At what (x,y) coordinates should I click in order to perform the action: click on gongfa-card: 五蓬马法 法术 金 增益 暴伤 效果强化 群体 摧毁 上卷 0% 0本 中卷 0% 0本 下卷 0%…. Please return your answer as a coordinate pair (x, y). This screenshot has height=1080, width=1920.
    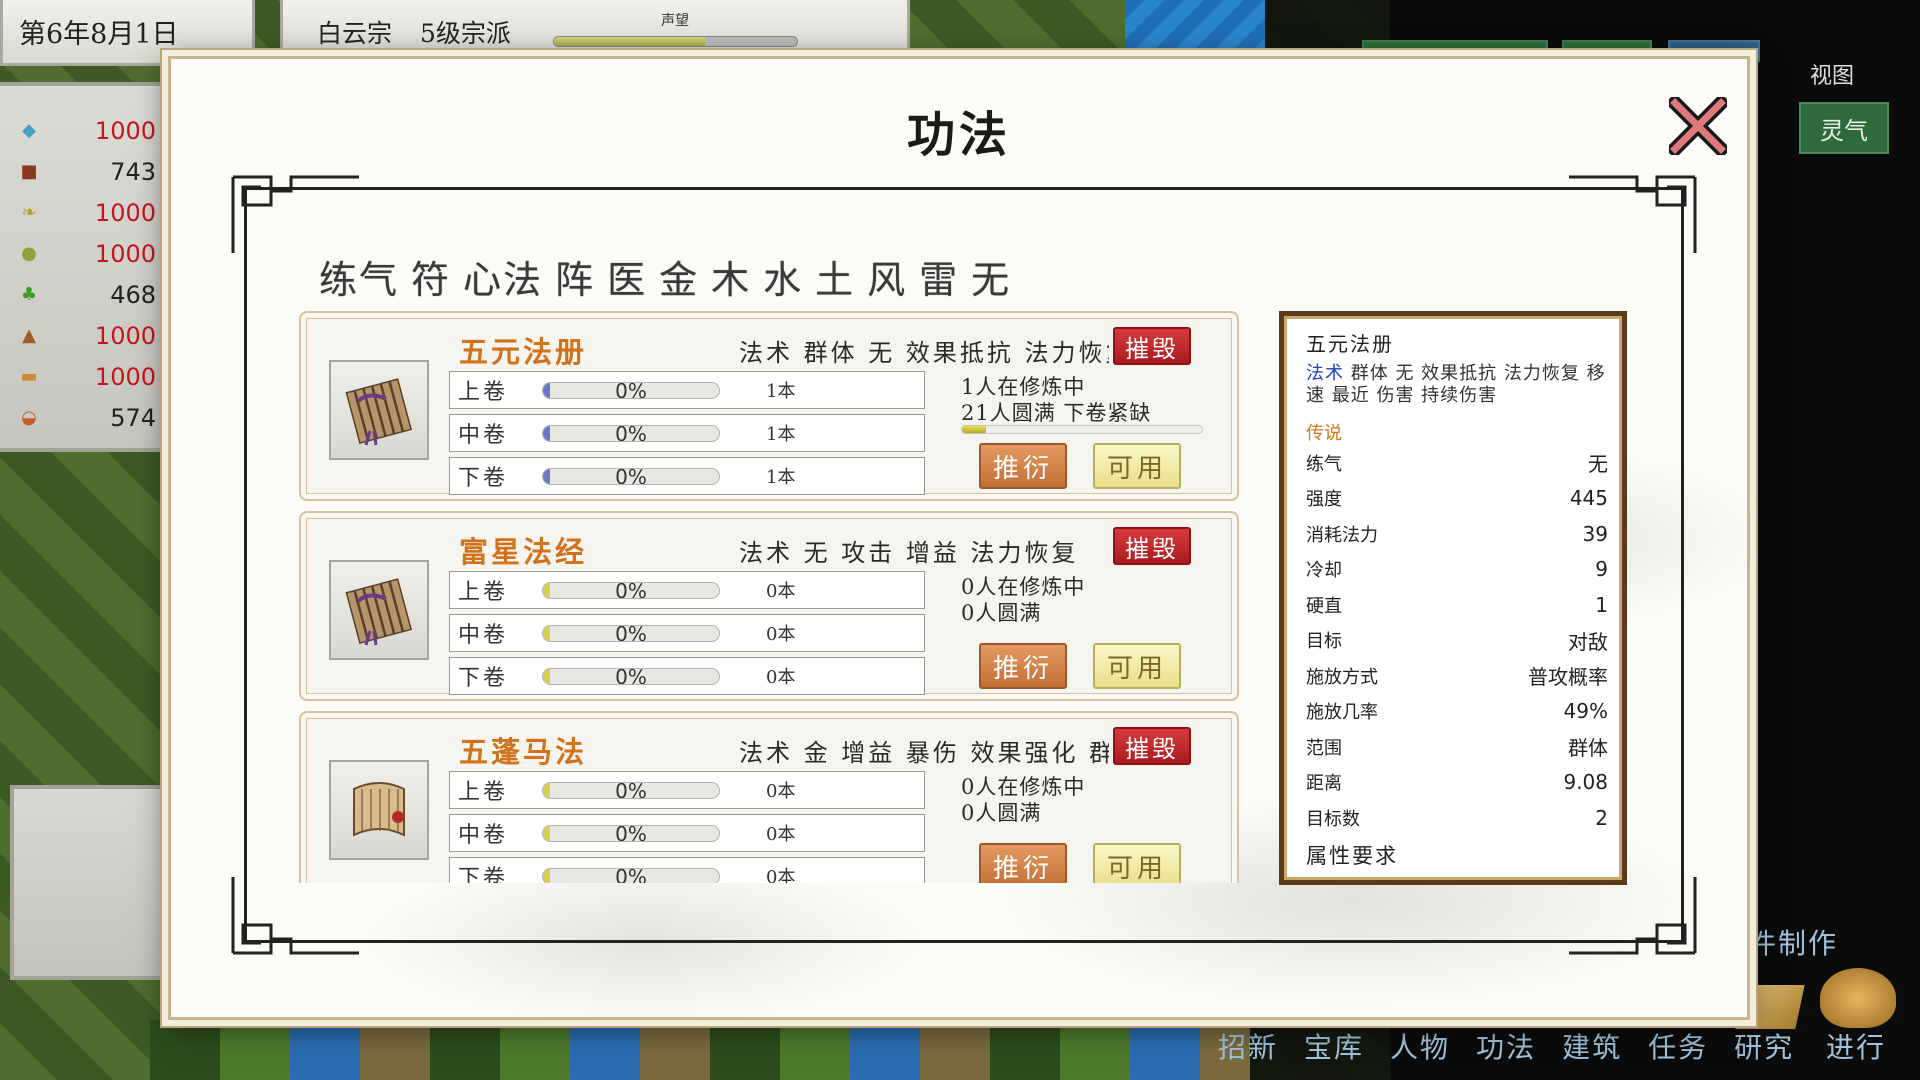
    Looking at the image, I should click on (769, 797).